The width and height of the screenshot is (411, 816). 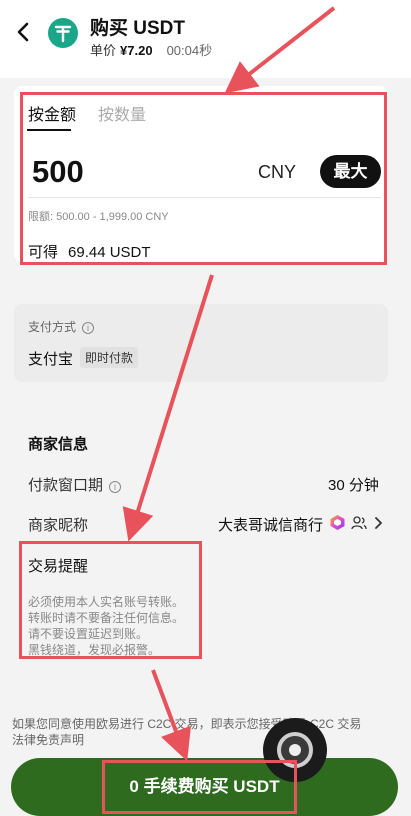 I want to click on verified-badge-icon, so click(x=337, y=522).